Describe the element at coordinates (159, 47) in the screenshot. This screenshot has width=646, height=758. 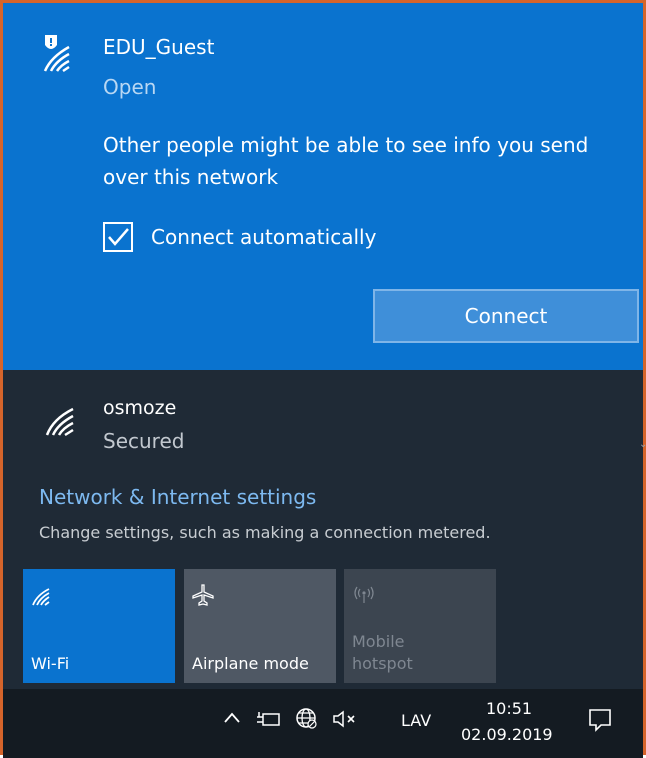
I see `selected-network-ssid: EDU_Guest` at that location.